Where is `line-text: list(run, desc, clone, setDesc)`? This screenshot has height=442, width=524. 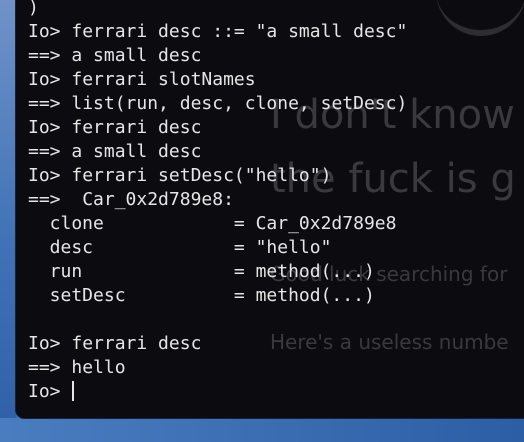
line-text: list(run, desc, clone, setDesc) is located at coordinates (239, 103).